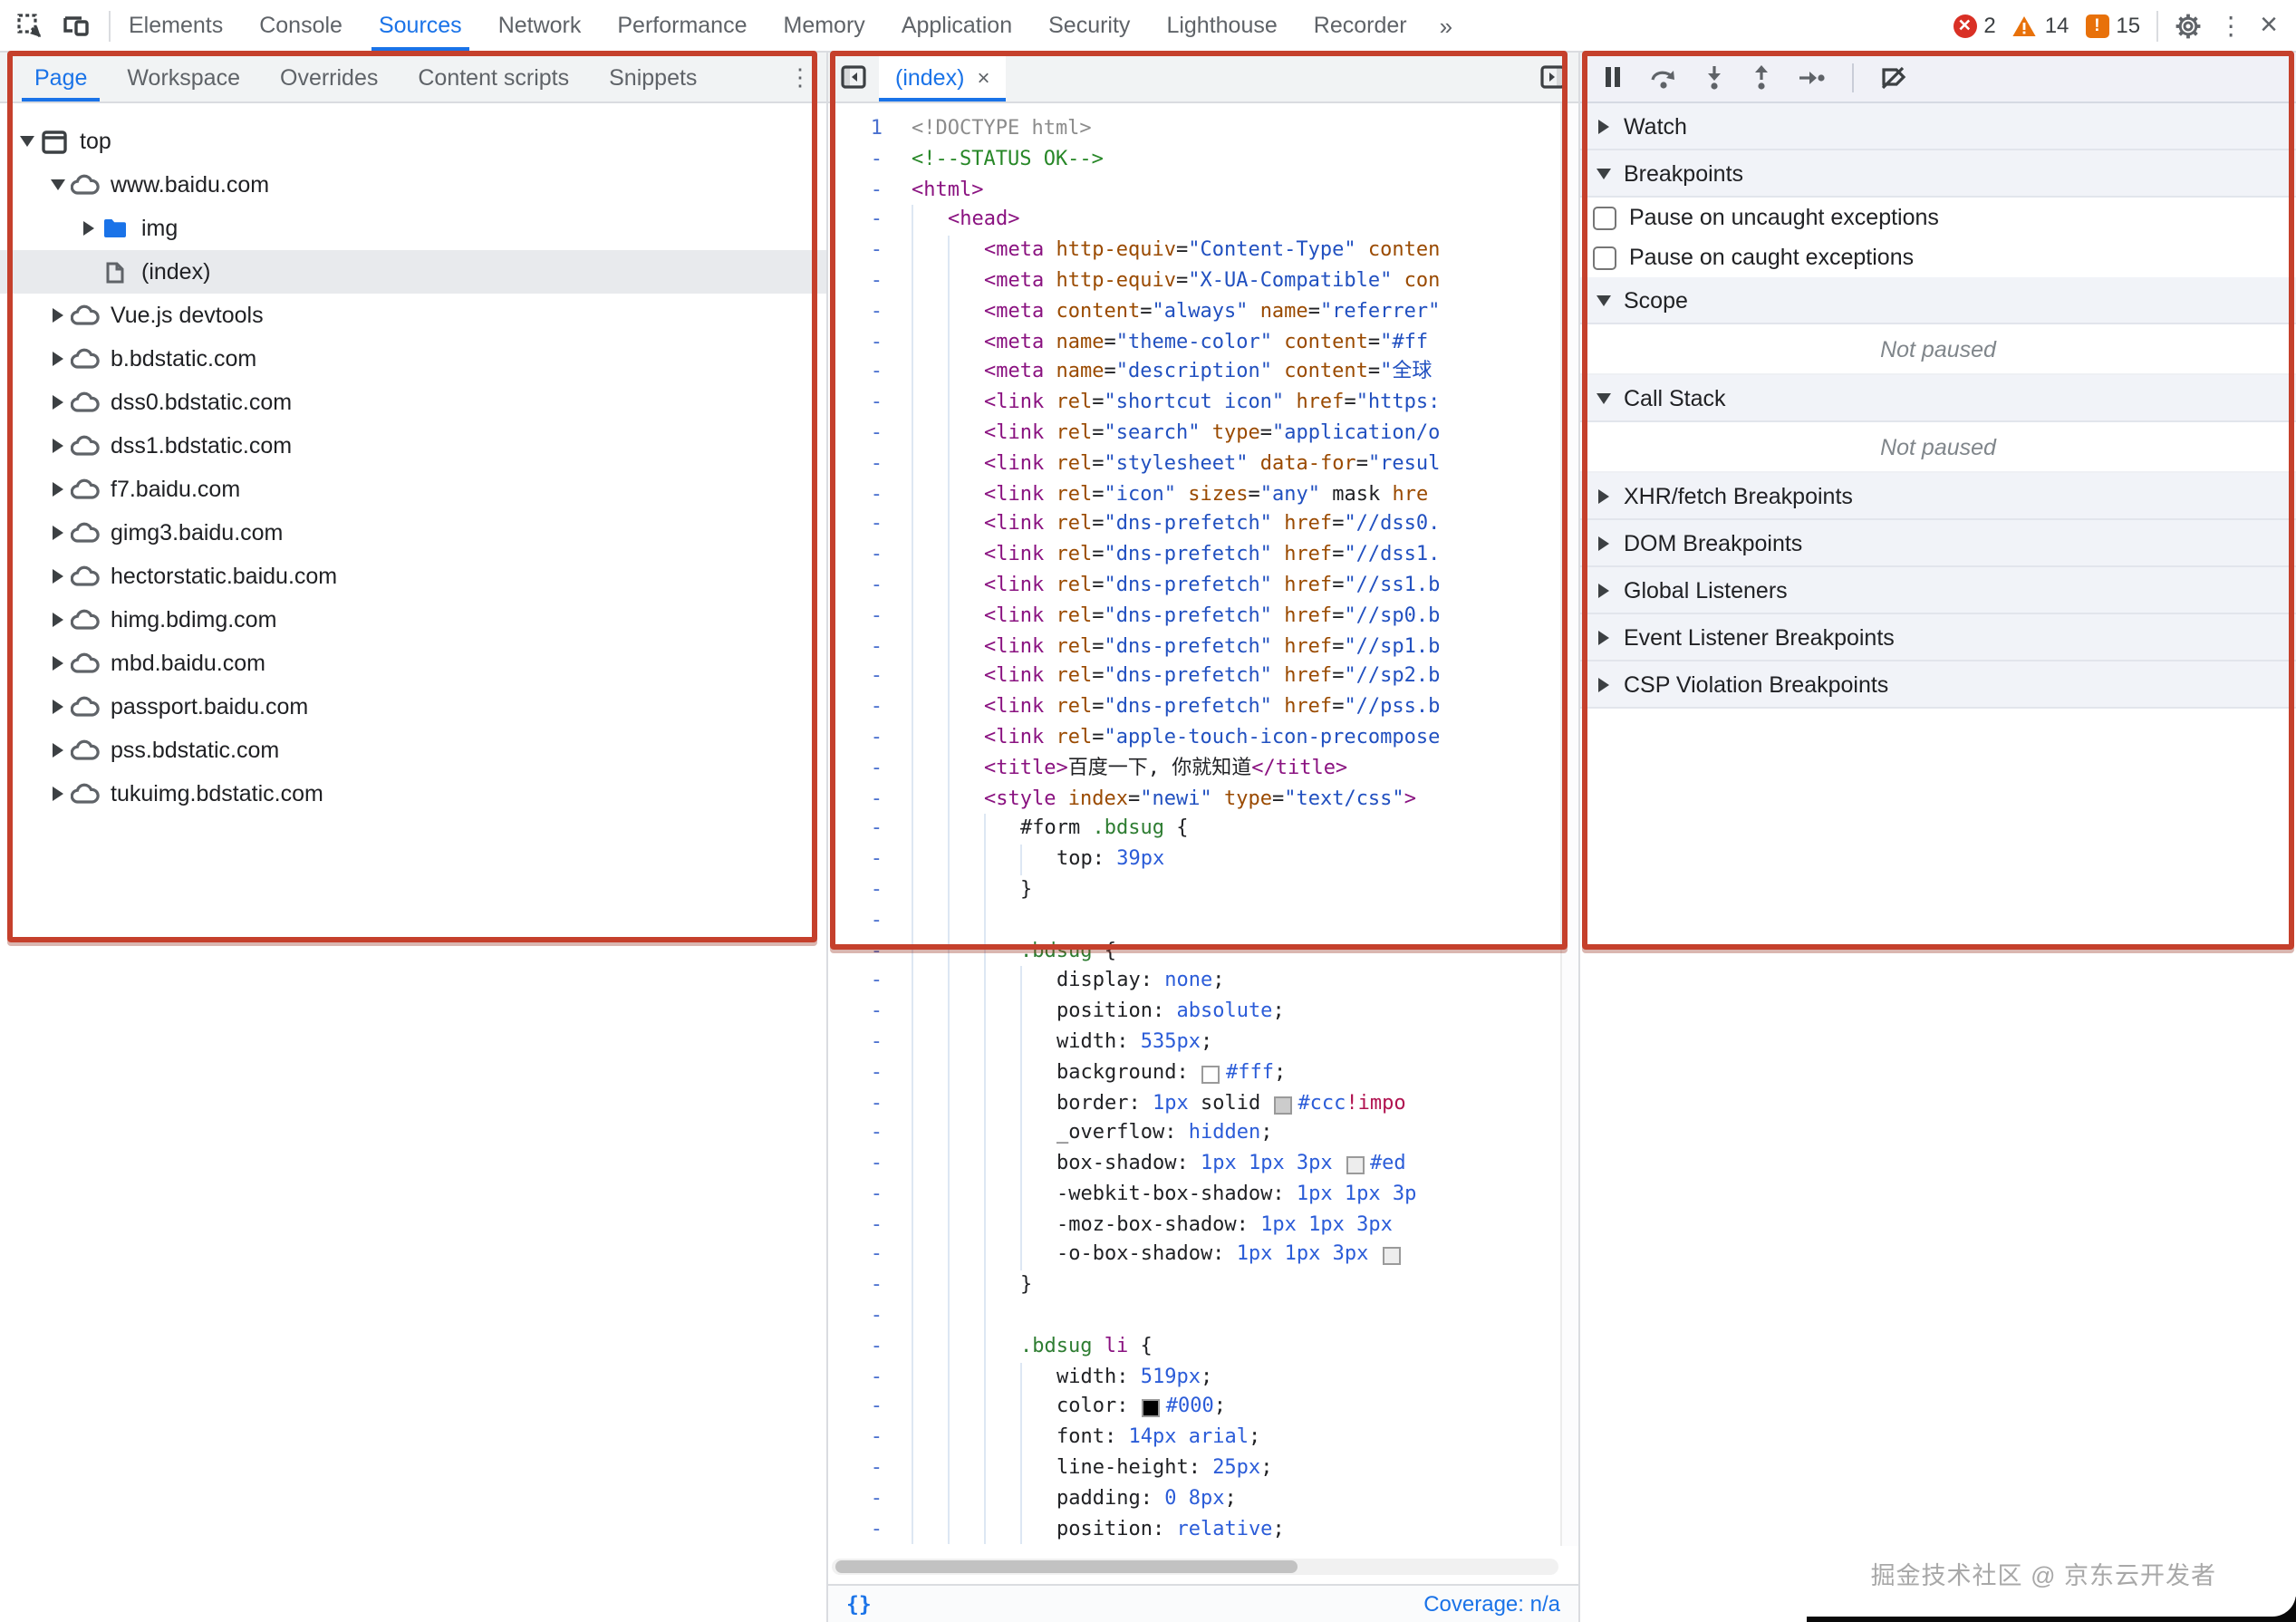 The height and width of the screenshot is (1622, 2296). What do you see at coordinates (1714, 77) in the screenshot?
I see `step-into-icon` at bounding box center [1714, 77].